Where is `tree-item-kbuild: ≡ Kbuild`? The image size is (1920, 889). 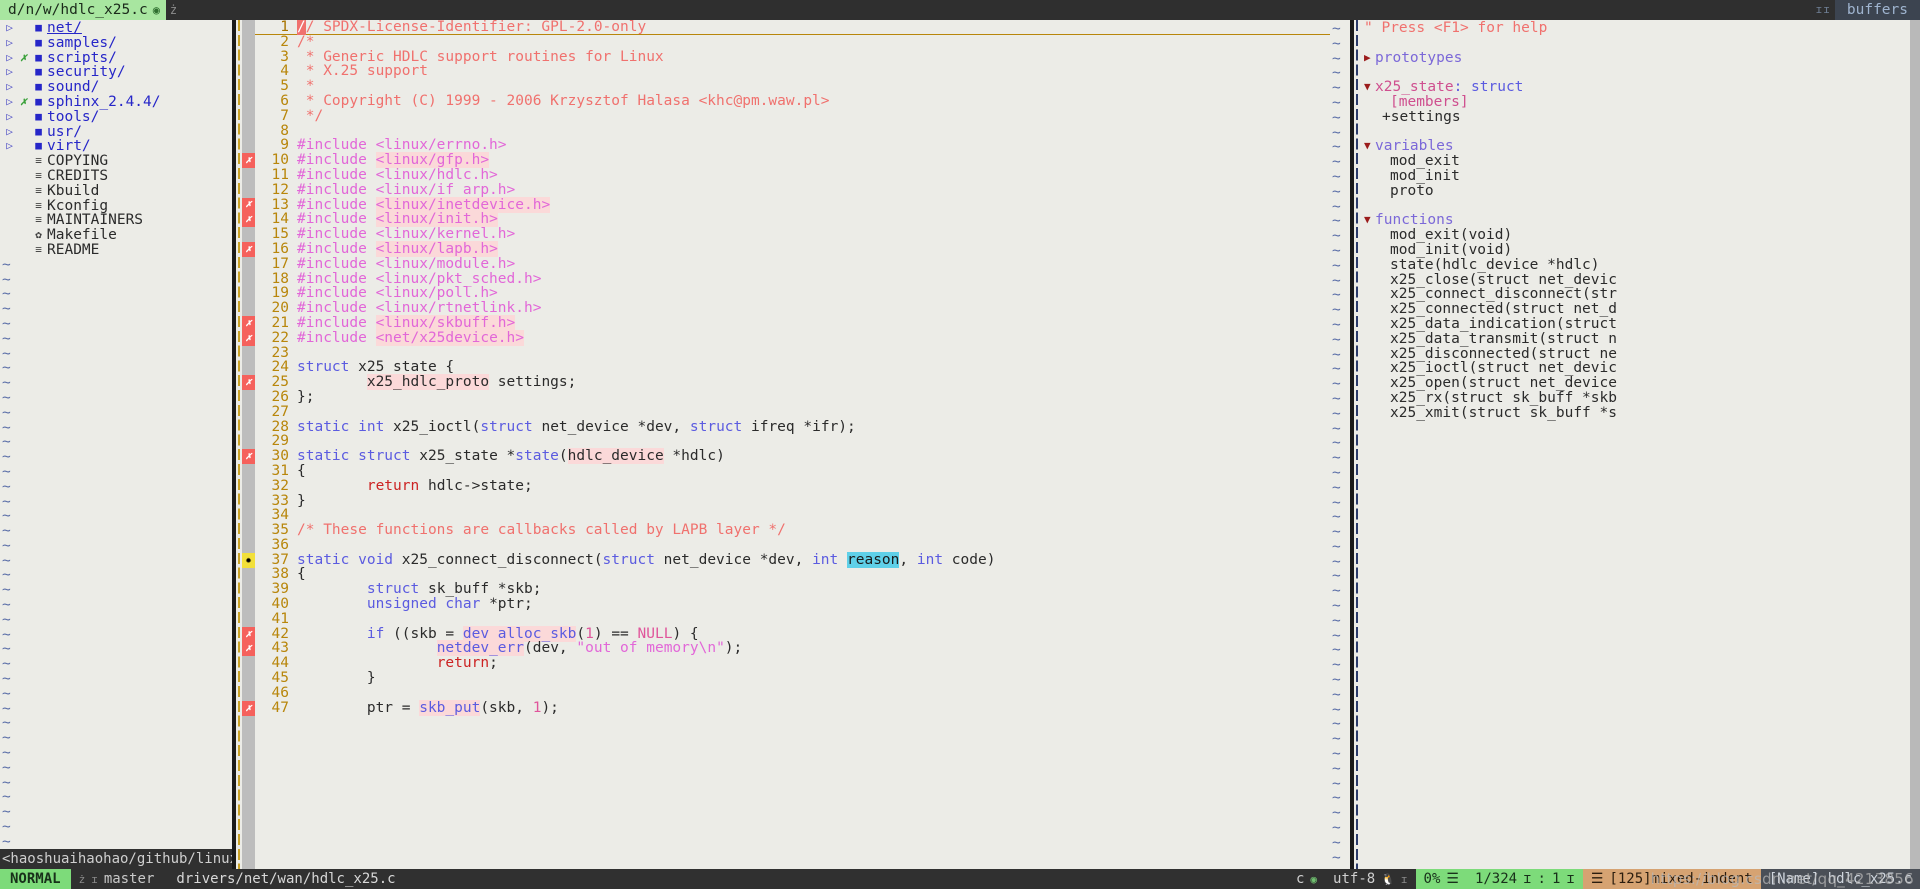
tree-item-kbuild: ≡ Kbuild is located at coordinates (116, 191).